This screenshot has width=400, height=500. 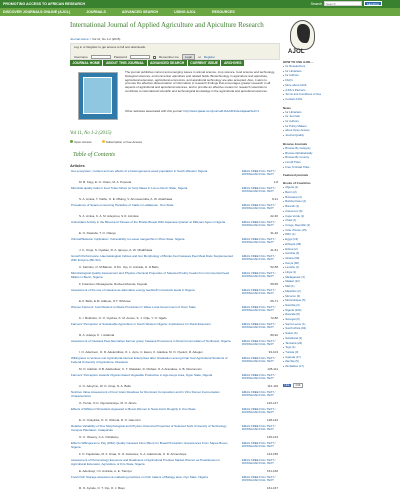 What do you see at coordinates (274, 335) in the screenshot?
I see `article-pages: 80-92` at bounding box center [274, 335].